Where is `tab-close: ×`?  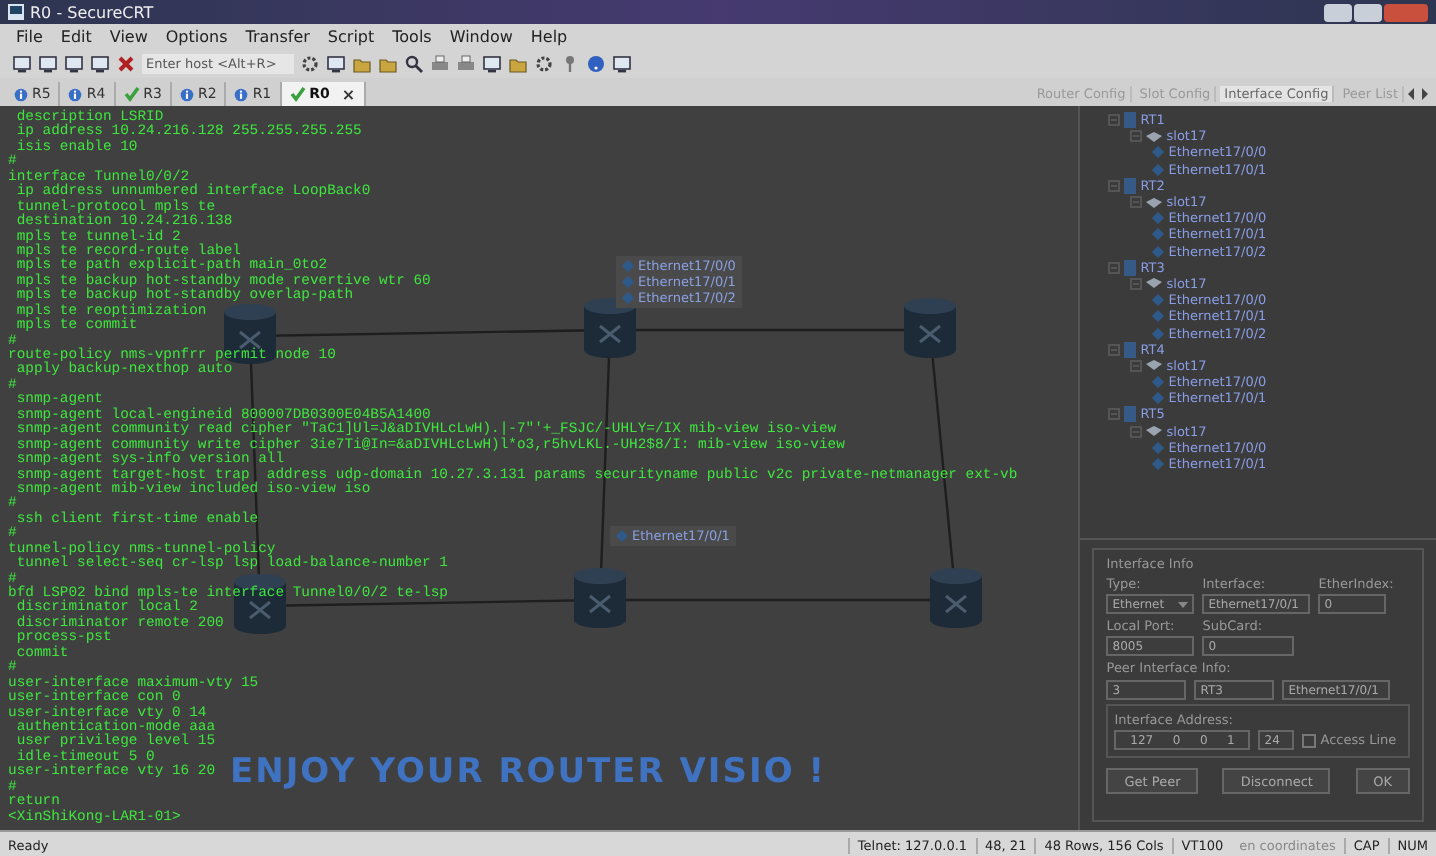
tab-close: × is located at coordinates (348, 94).